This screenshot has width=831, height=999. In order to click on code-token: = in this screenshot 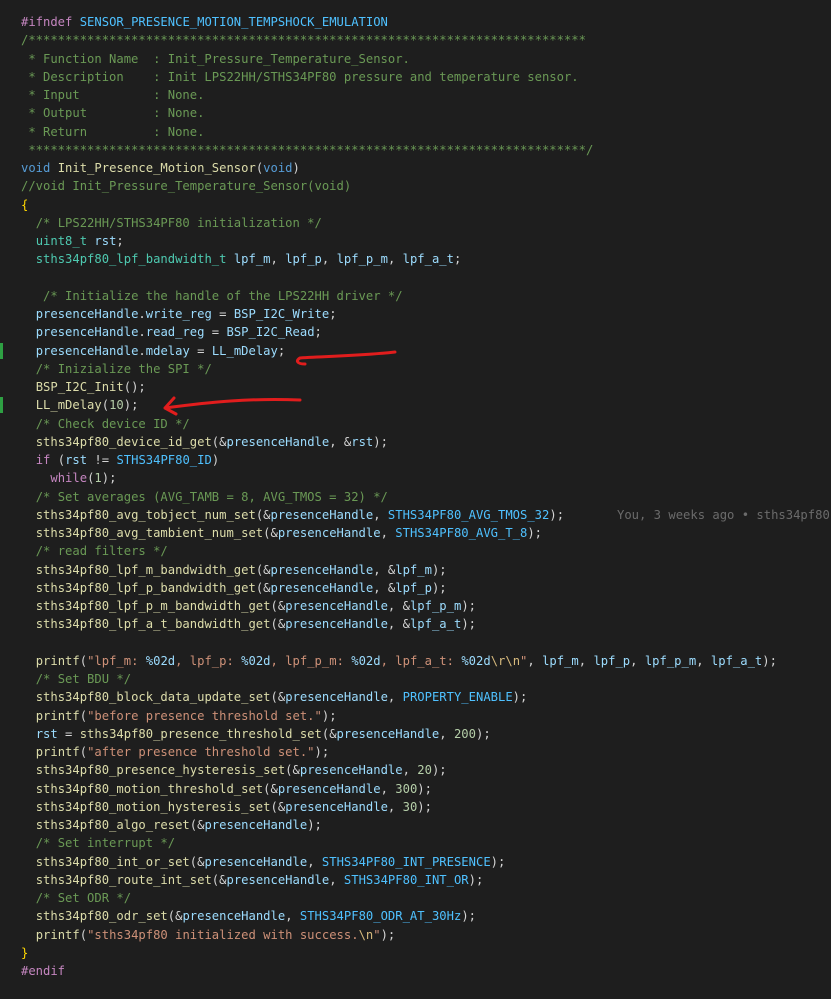, I will do `click(200, 350)`.